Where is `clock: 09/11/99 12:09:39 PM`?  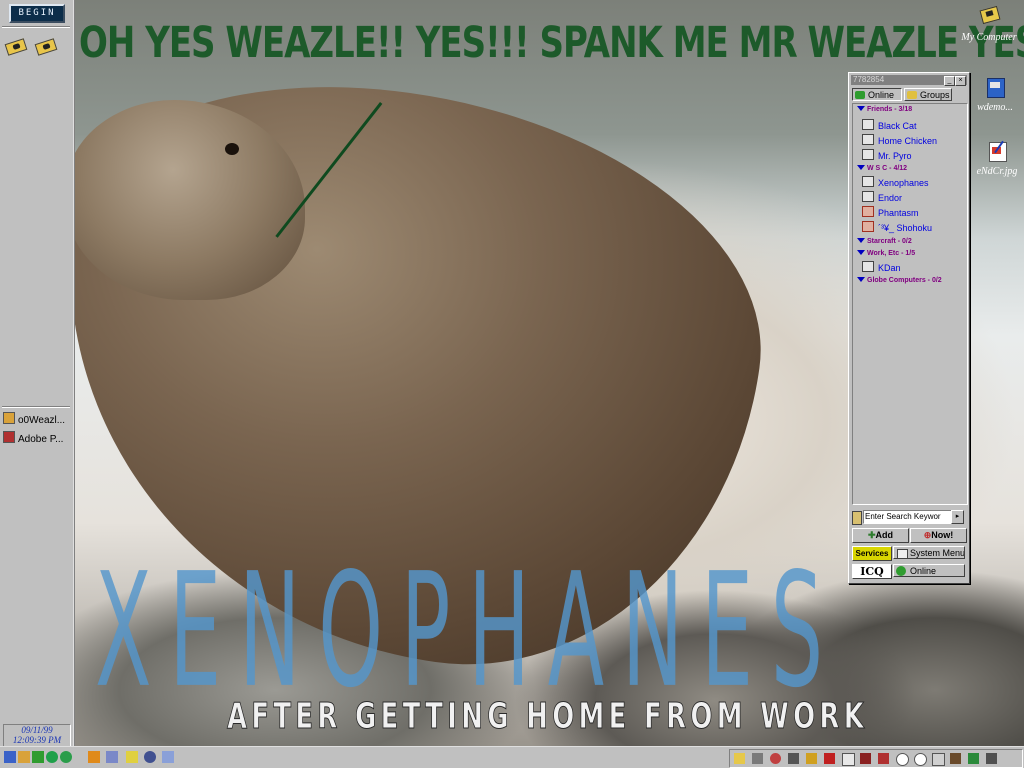
clock: 09/11/99 12:09:39 PM is located at coordinates (37, 736).